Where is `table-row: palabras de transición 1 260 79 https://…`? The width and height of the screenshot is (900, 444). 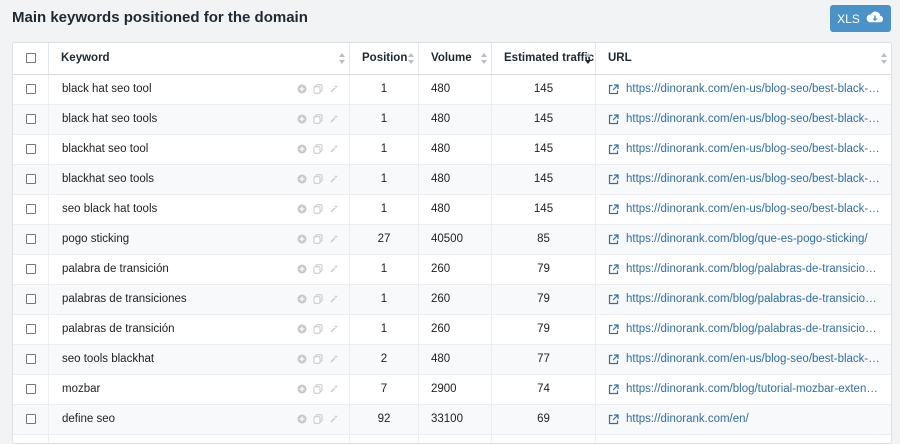 table-row: palabras de transición 1 260 79 https://… is located at coordinates (452, 329).